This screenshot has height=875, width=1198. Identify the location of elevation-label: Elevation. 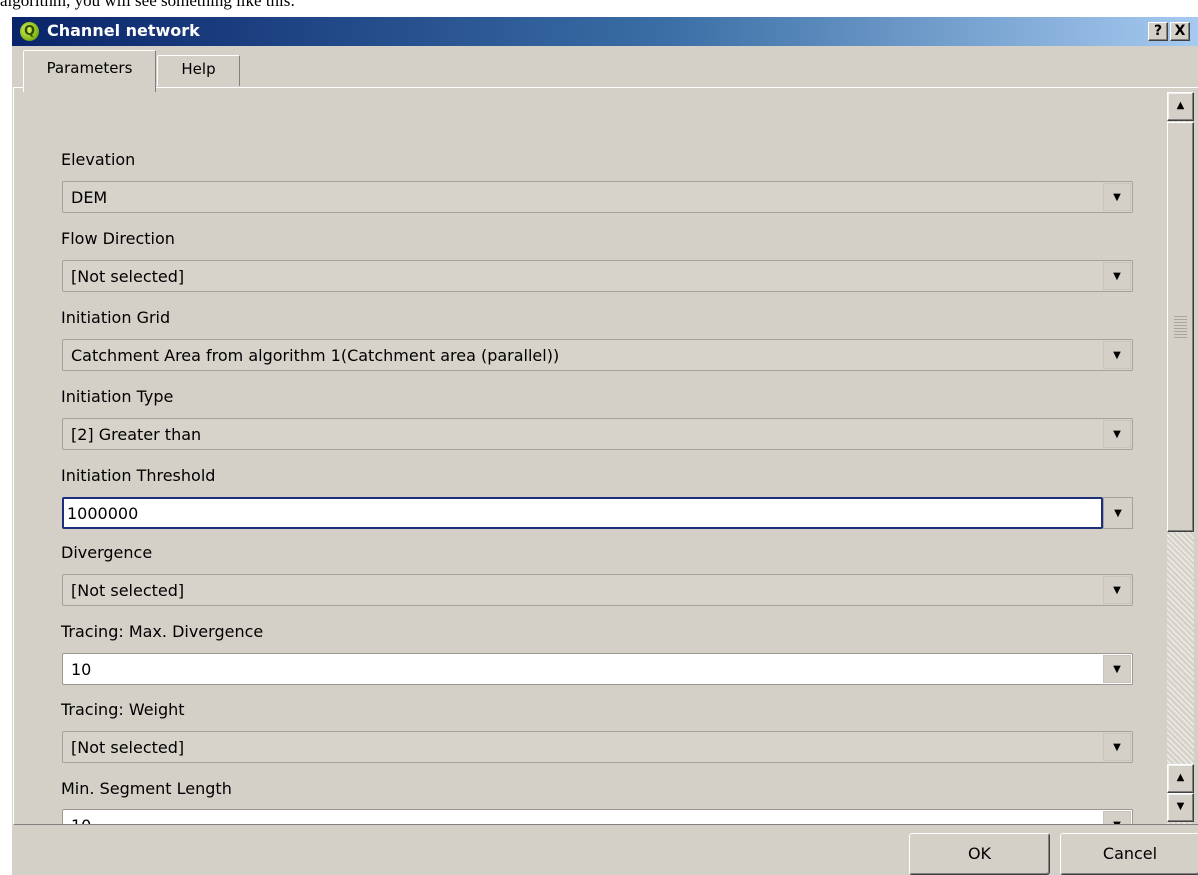
(98, 159).